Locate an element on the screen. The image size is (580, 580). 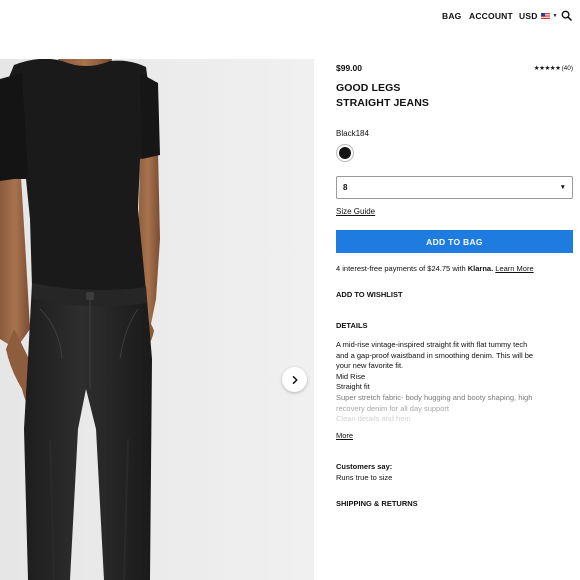
currency-selector: USD ▼ is located at coordinates (538, 16).